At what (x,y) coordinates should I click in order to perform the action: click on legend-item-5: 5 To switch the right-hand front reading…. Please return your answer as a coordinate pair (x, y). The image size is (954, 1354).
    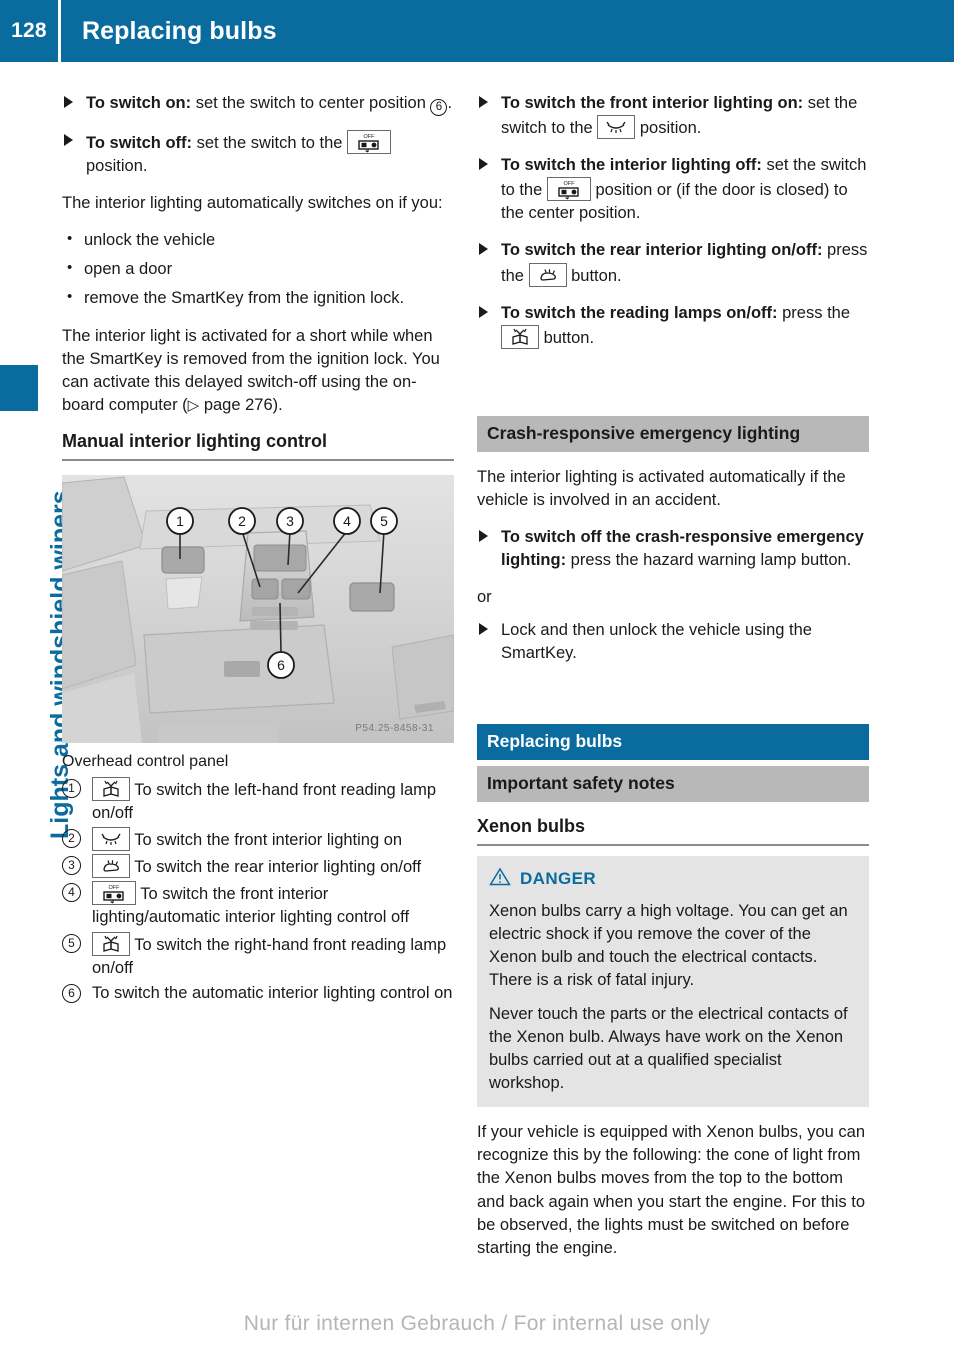
    Looking at the image, I should click on (258, 955).